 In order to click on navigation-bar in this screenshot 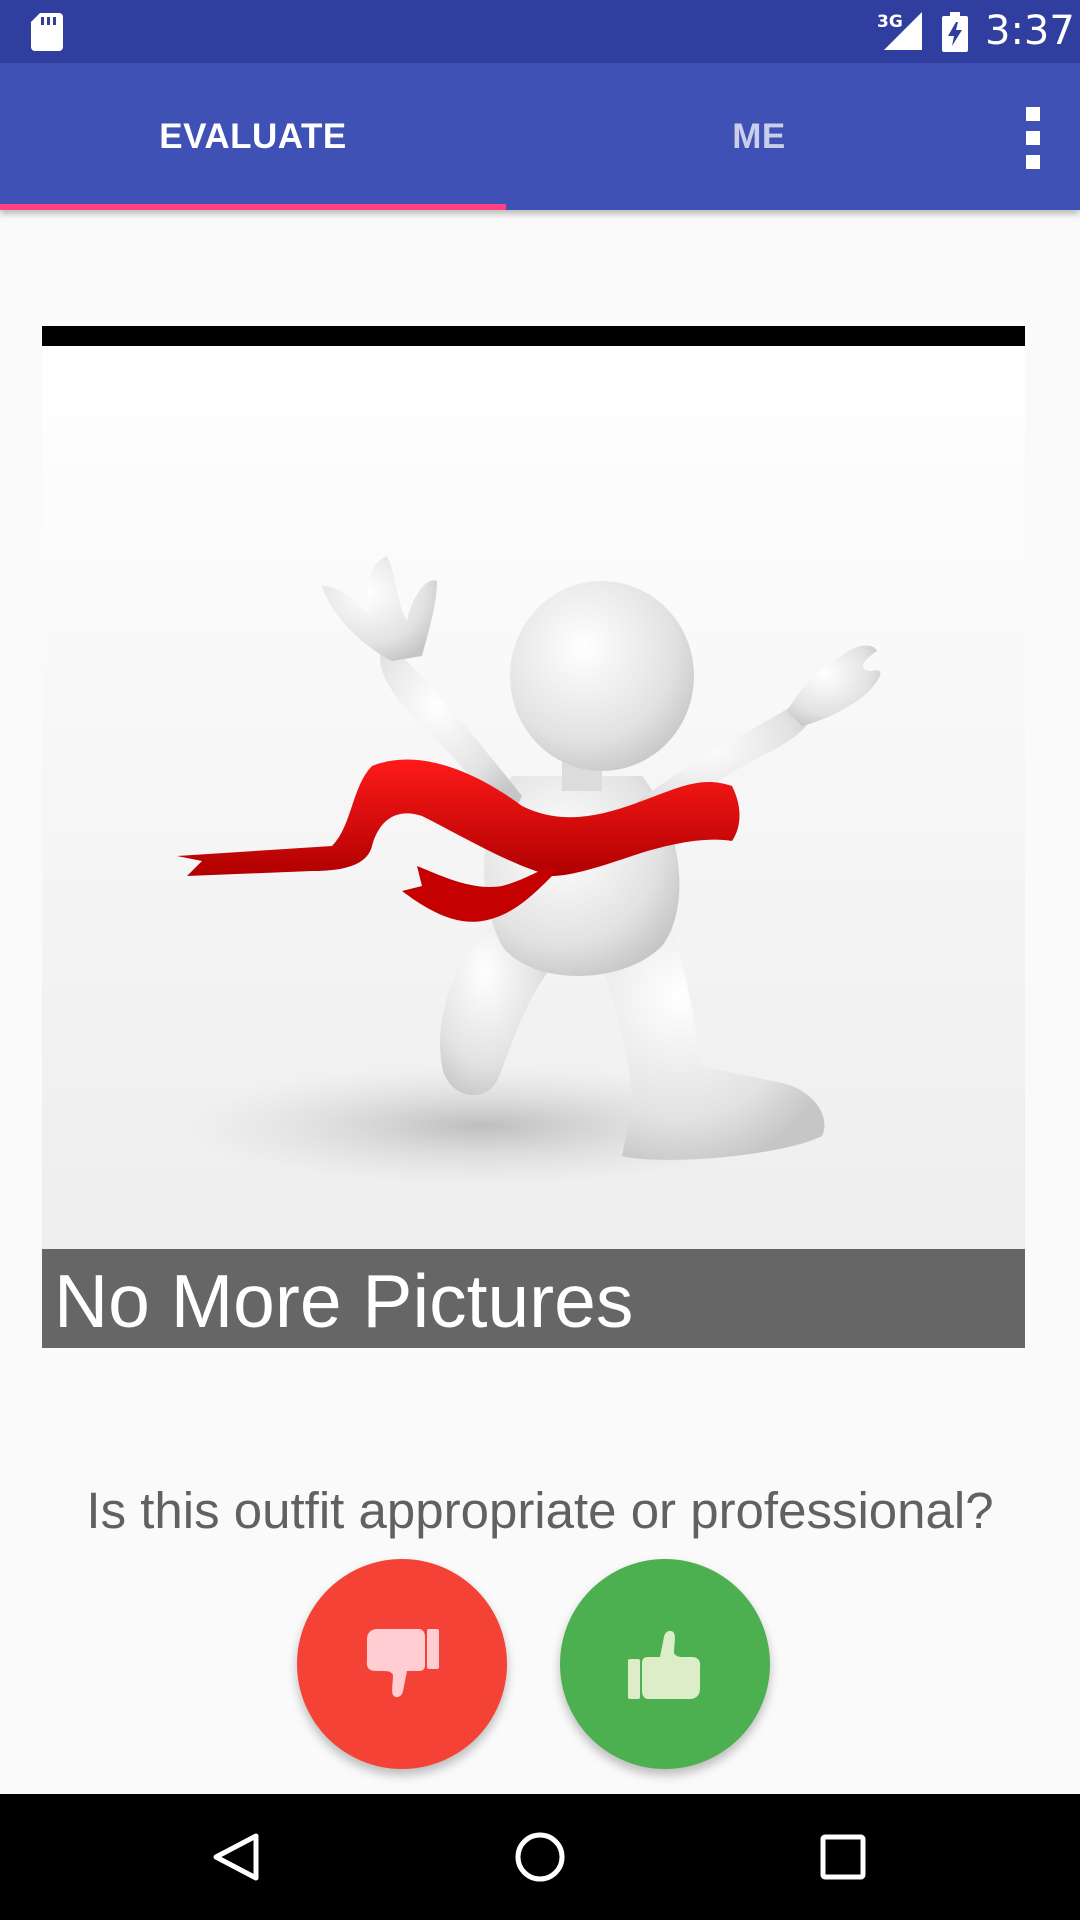, I will do `click(540, 1857)`.